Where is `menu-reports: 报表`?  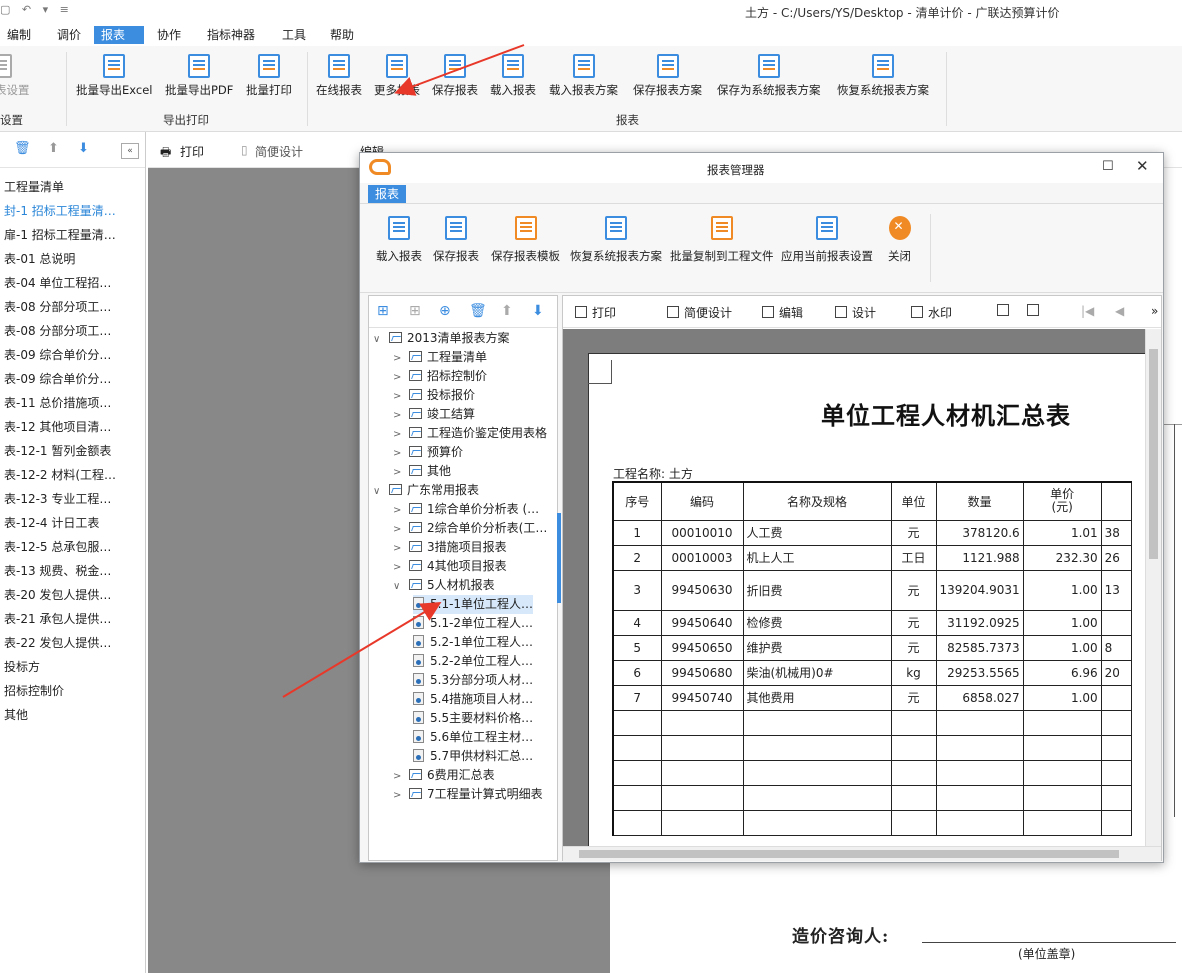 menu-reports: 报表 is located at coordinates (119, 35).